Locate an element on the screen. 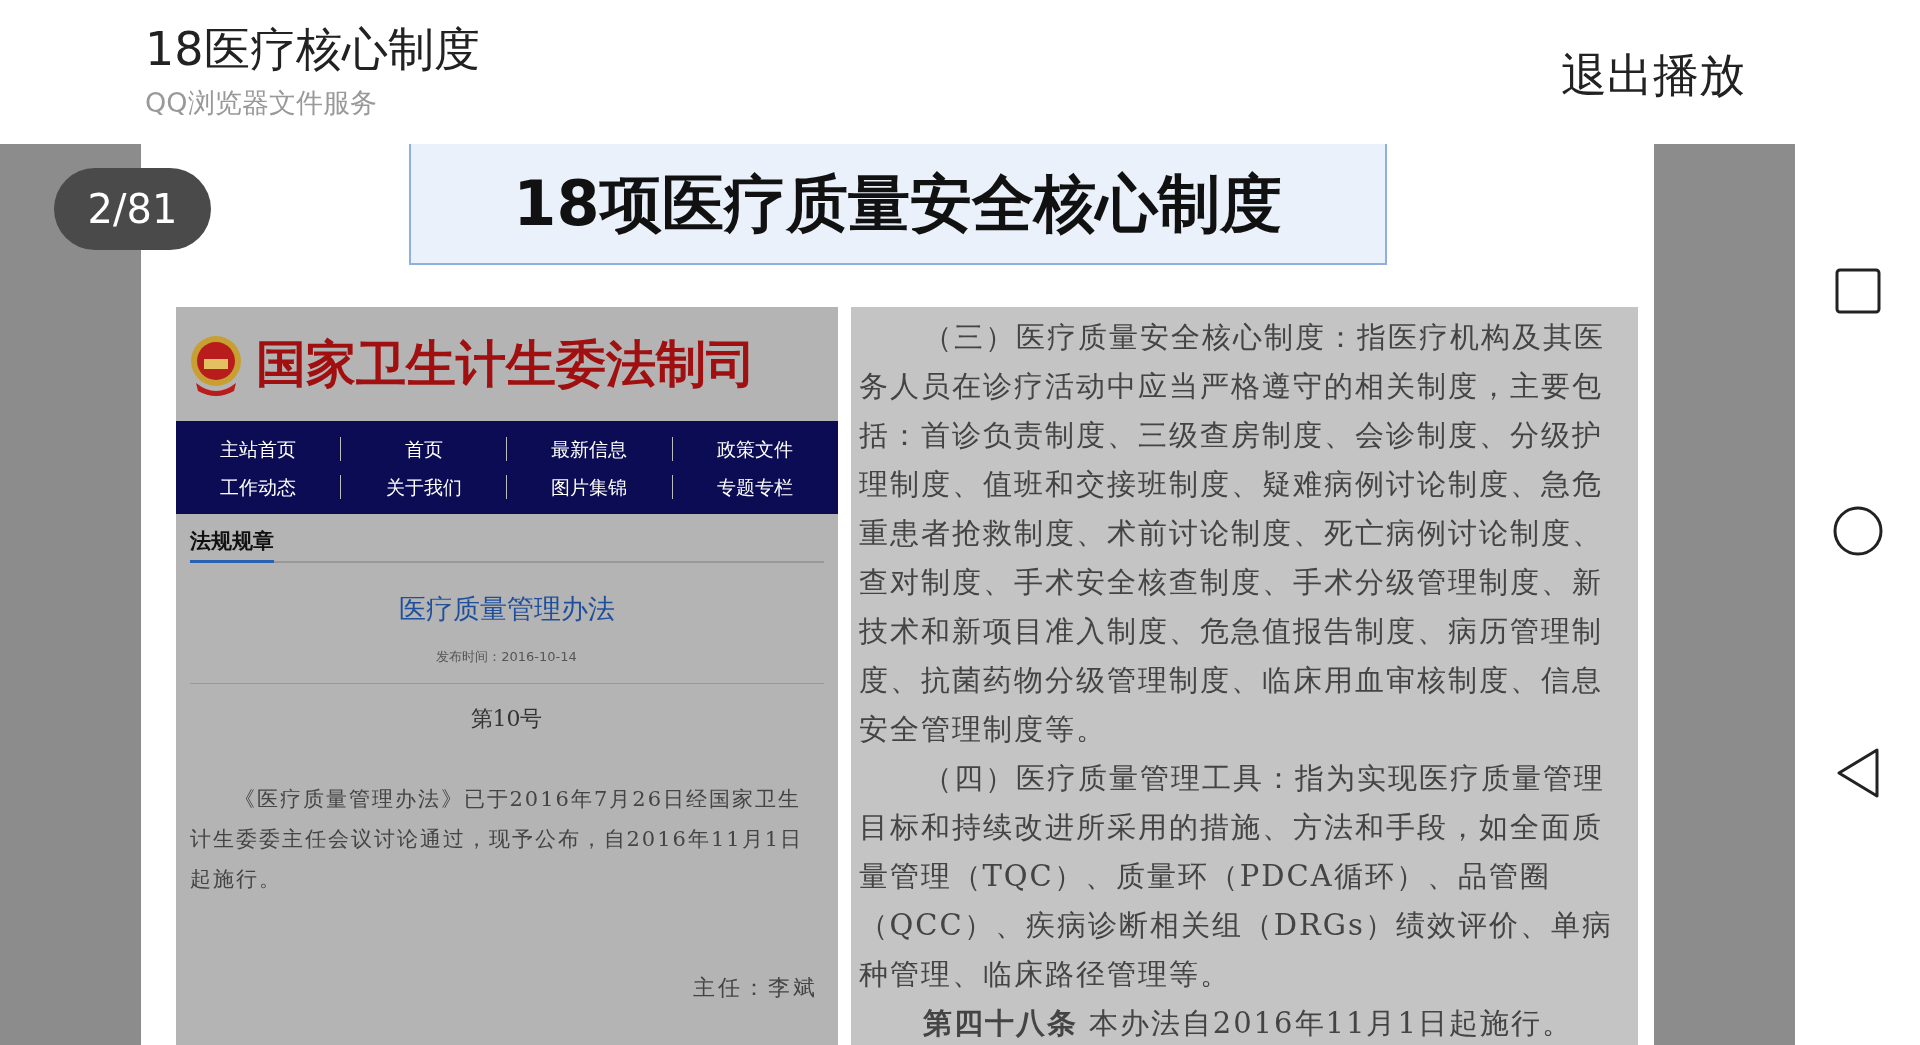  page-indicator: 2/81 is located at coordinates (132, 209).